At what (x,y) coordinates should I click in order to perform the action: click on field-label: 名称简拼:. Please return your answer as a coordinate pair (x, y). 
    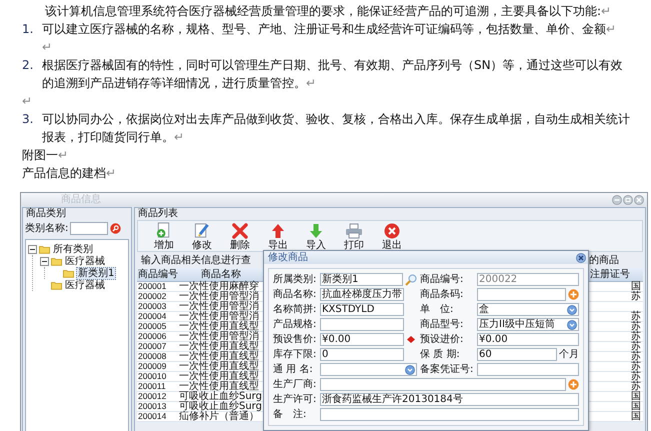
    Looking at the image, I should click on (295, 309).